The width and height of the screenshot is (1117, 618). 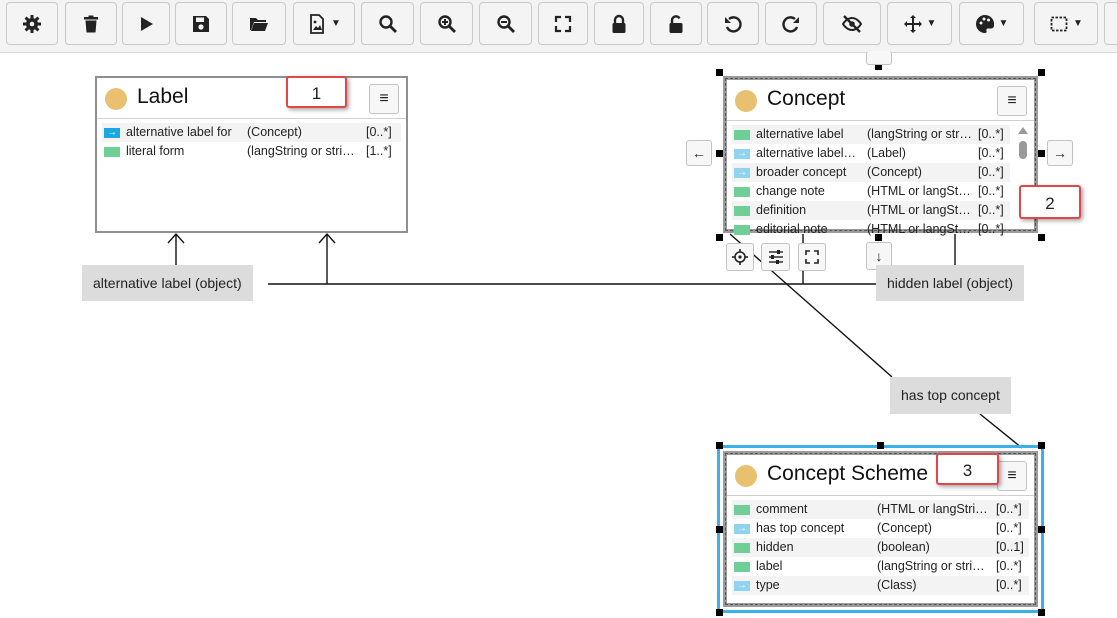 What do you see at coordinates (179, 132) in the screenshot?
I see `property-name: alternative label for` at bounding box center [179, 132].